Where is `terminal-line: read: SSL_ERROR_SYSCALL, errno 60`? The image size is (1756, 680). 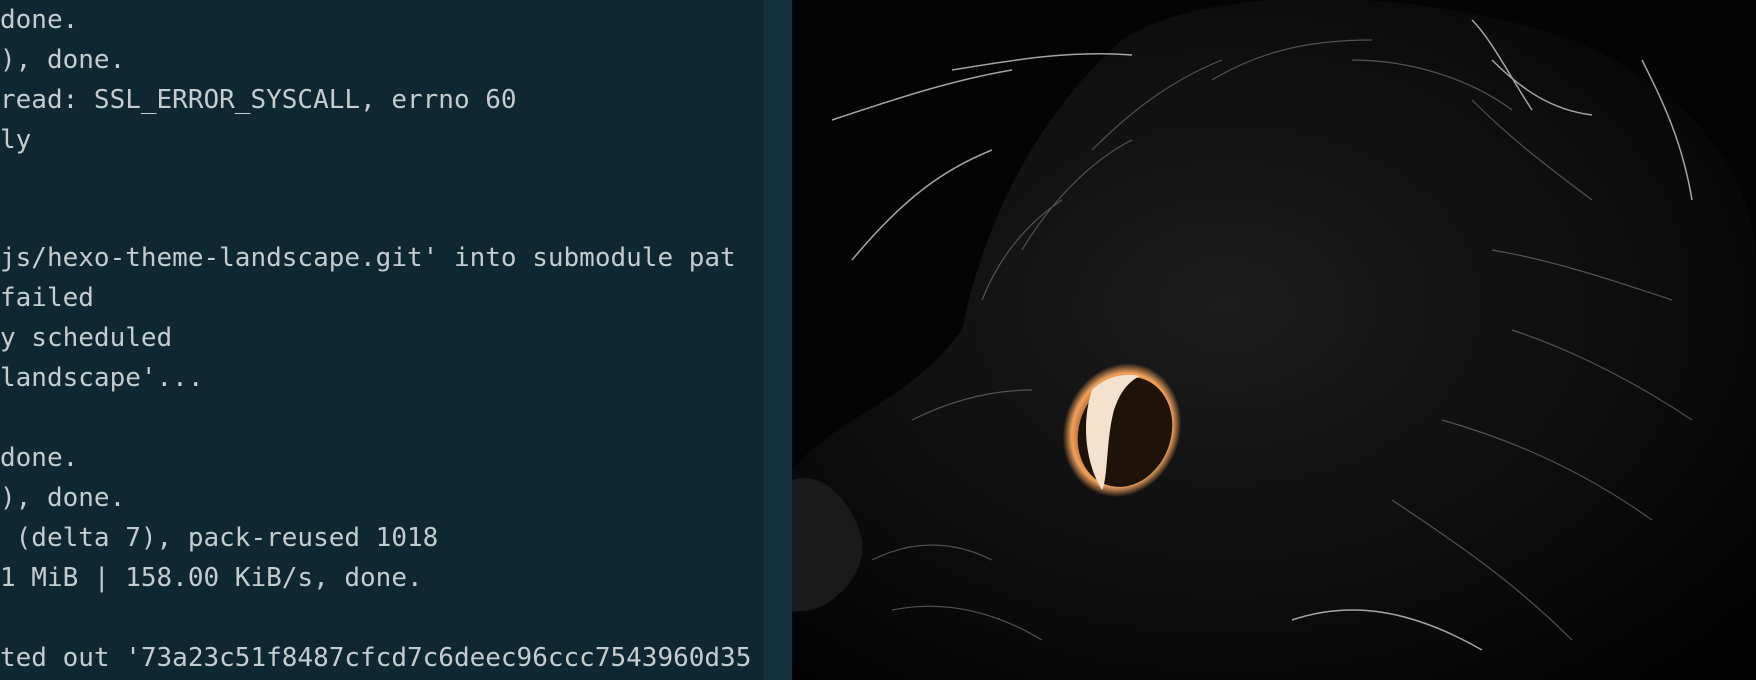 terminal-line: read: SSL_ERROR_SYSCALL, errno 60 is located at coordinates (258, 100).